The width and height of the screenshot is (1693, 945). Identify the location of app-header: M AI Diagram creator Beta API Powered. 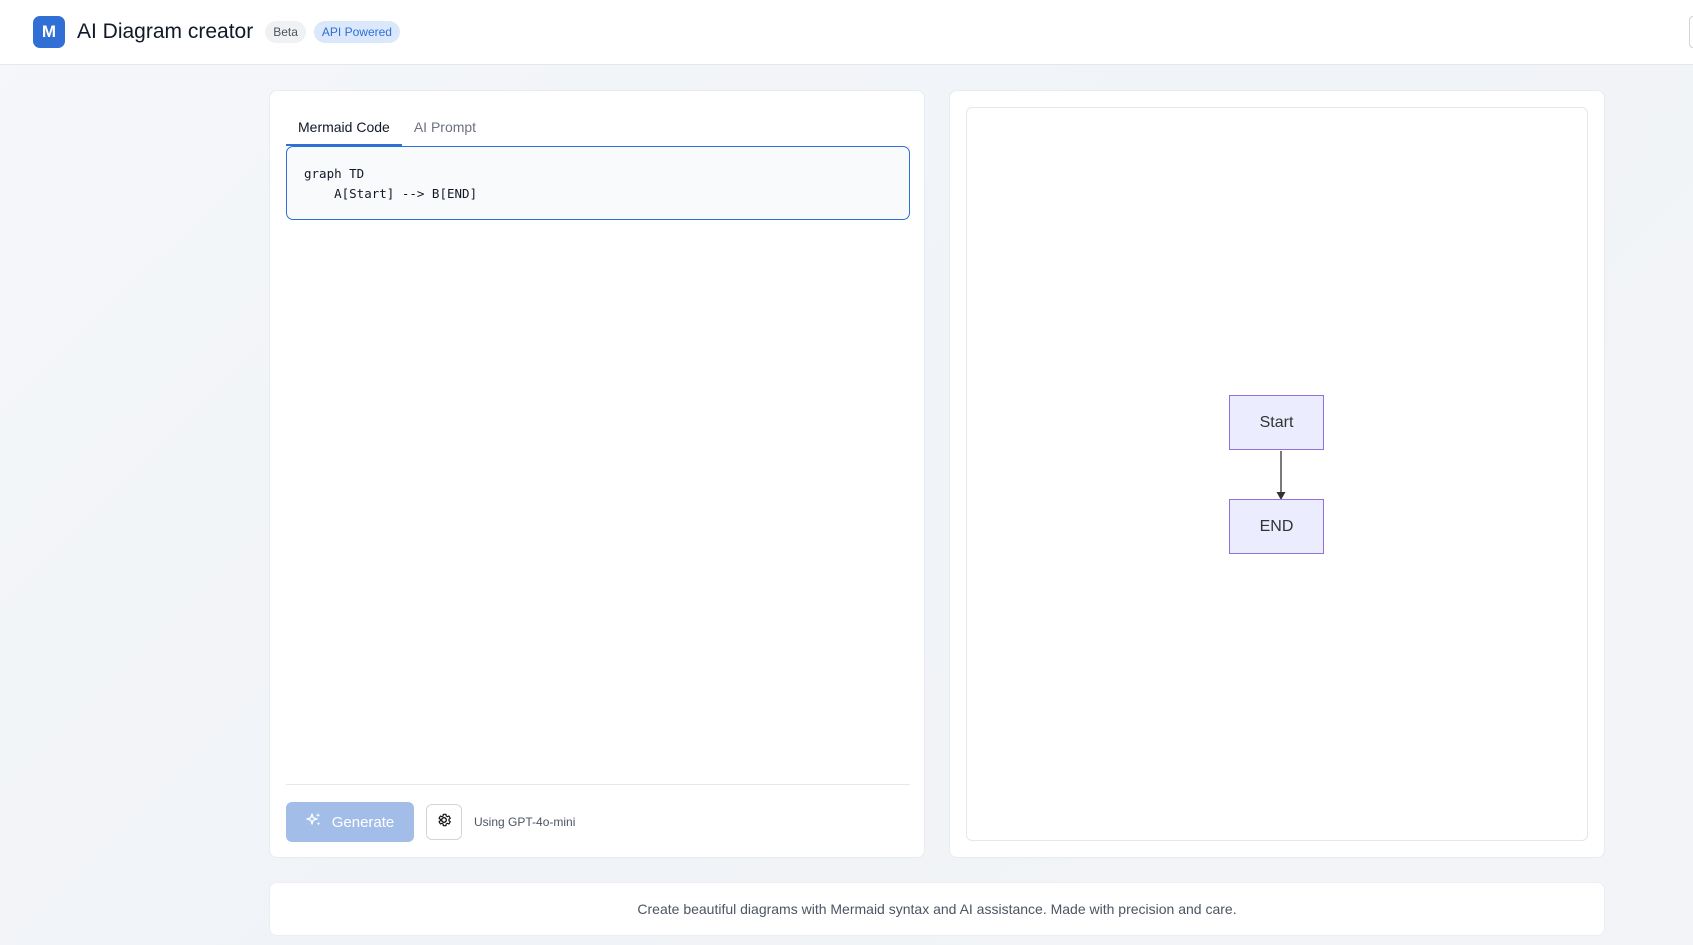
(846, 32).